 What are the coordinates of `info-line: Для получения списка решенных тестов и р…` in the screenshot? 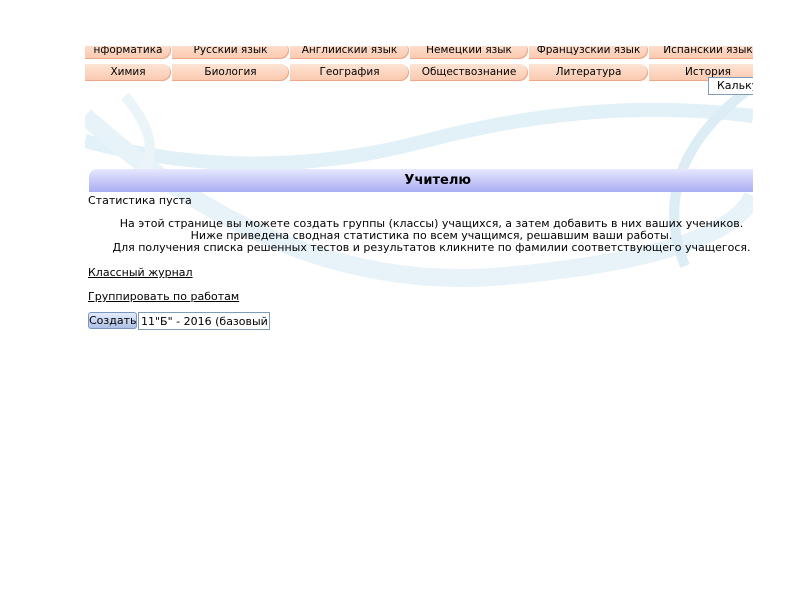 It's located at (431, 247).